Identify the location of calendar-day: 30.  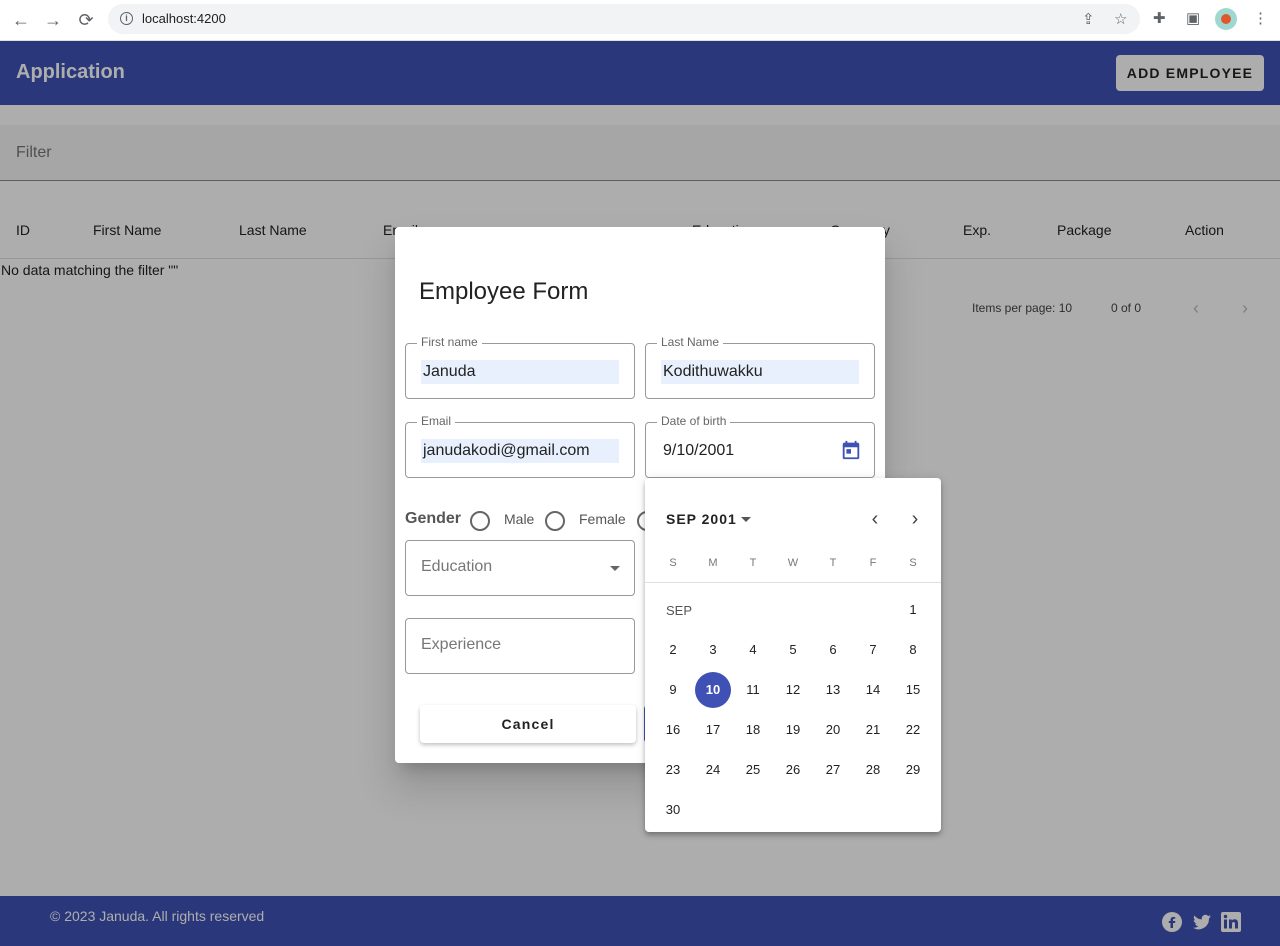
(673, 810).